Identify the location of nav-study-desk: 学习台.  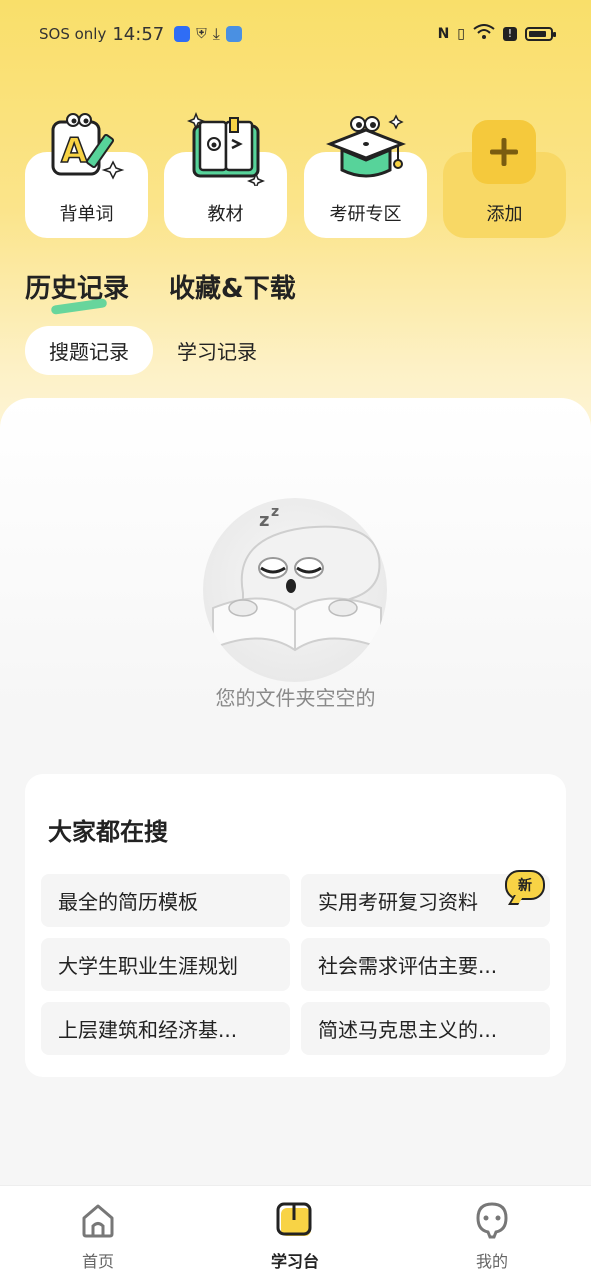
(295, 1236).